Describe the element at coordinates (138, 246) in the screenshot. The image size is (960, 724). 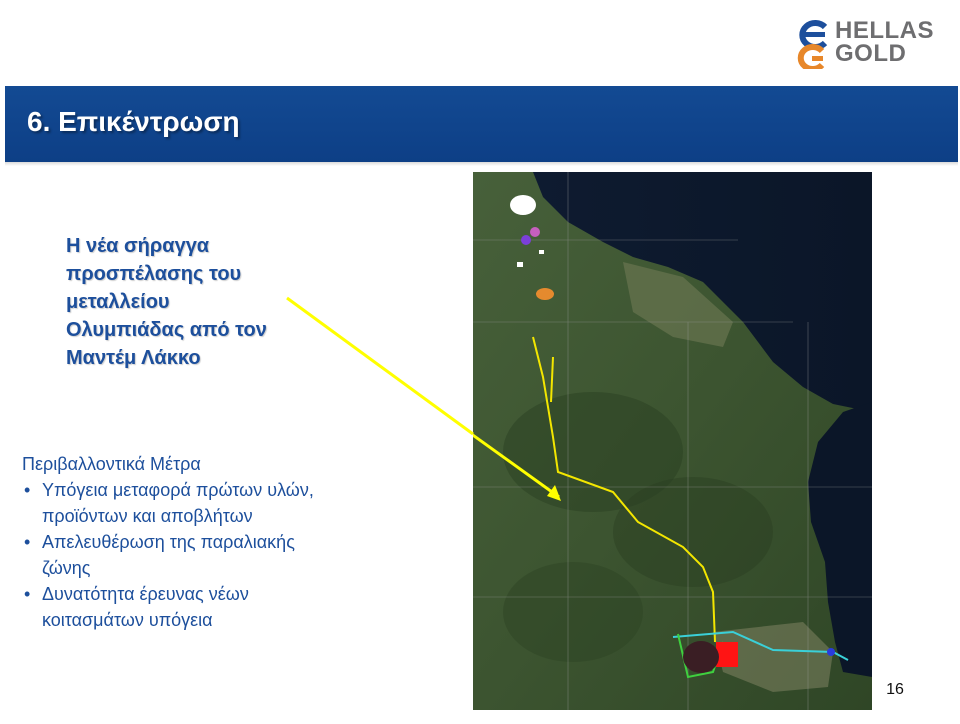
I see `headline-line: Η νέα σήραγγα` at that location.